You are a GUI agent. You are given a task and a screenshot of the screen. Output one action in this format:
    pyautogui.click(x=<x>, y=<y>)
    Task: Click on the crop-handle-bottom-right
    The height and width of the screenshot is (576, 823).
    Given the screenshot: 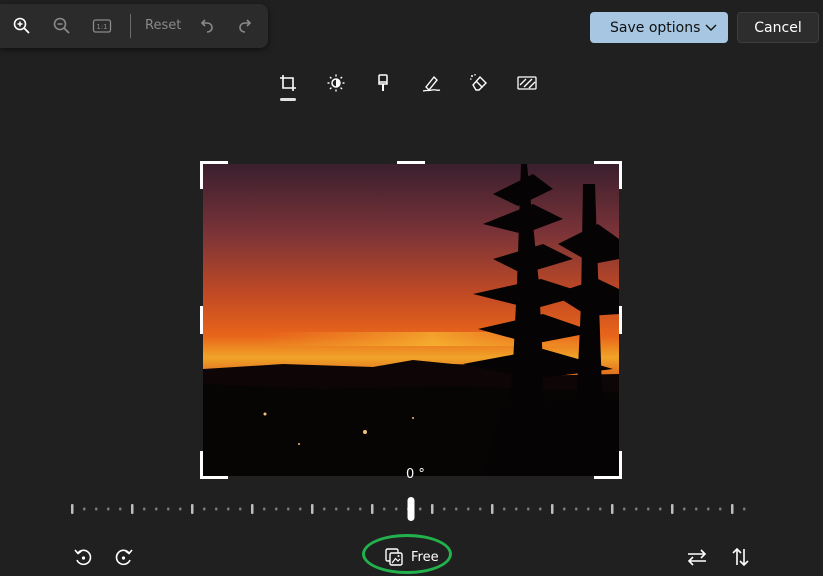 What is the action you would take?
    pyautogui.click(x=608, y=477)
    